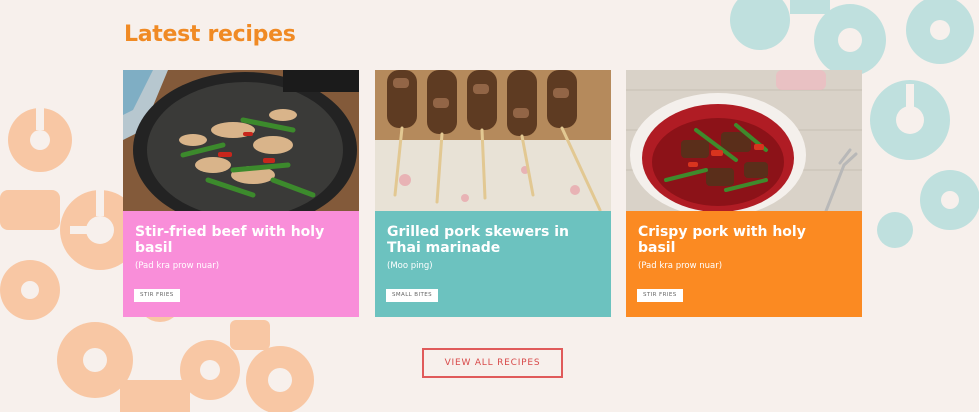 The height and width of the screenshot is (412, 979). I want to click on recipe-subtitle: (Moo ping), so click(410, 266).